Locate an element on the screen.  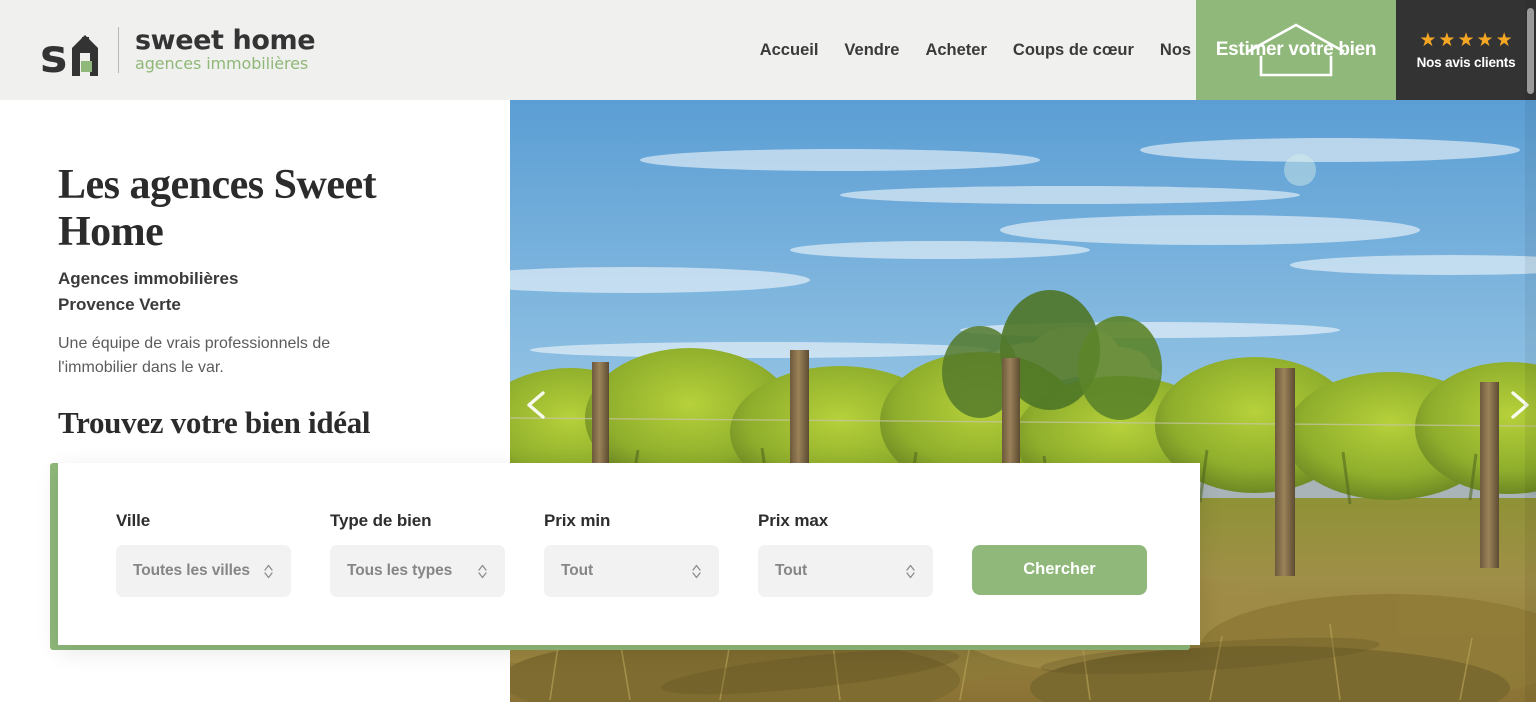
field-label-prix-min: Prix min is located at coordinates (577, 520).